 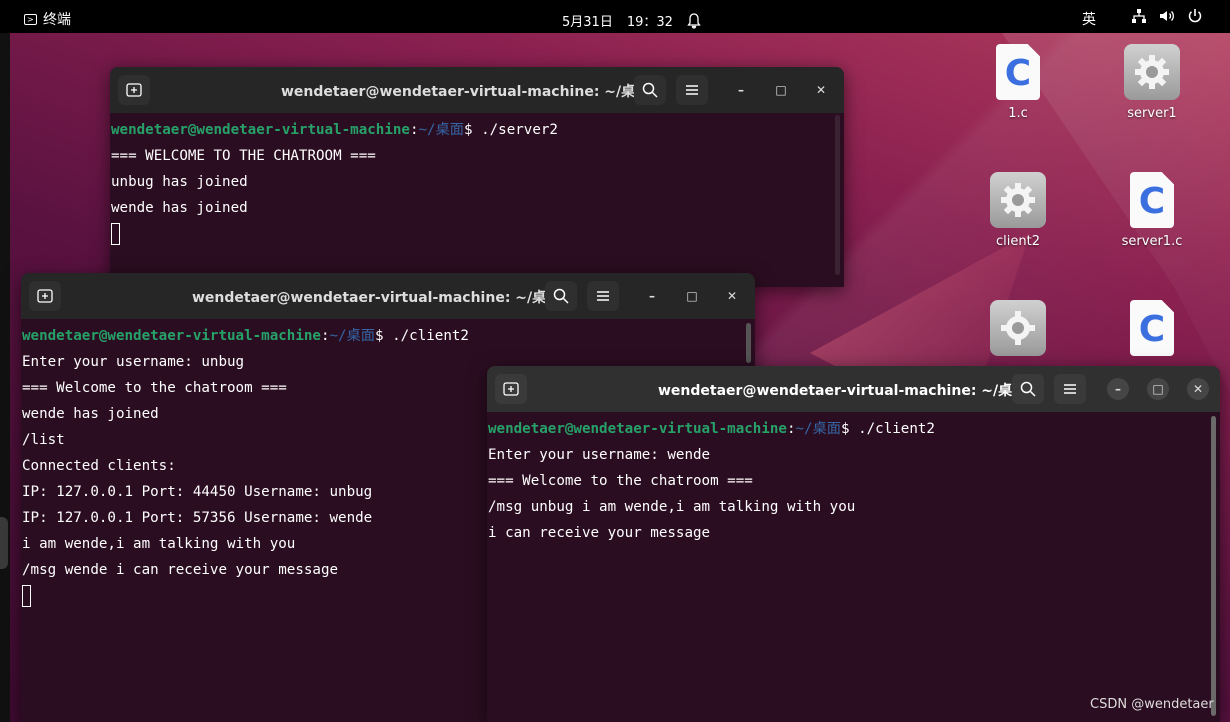 I want to click on volume-icon, so click(x=1167, y=16).